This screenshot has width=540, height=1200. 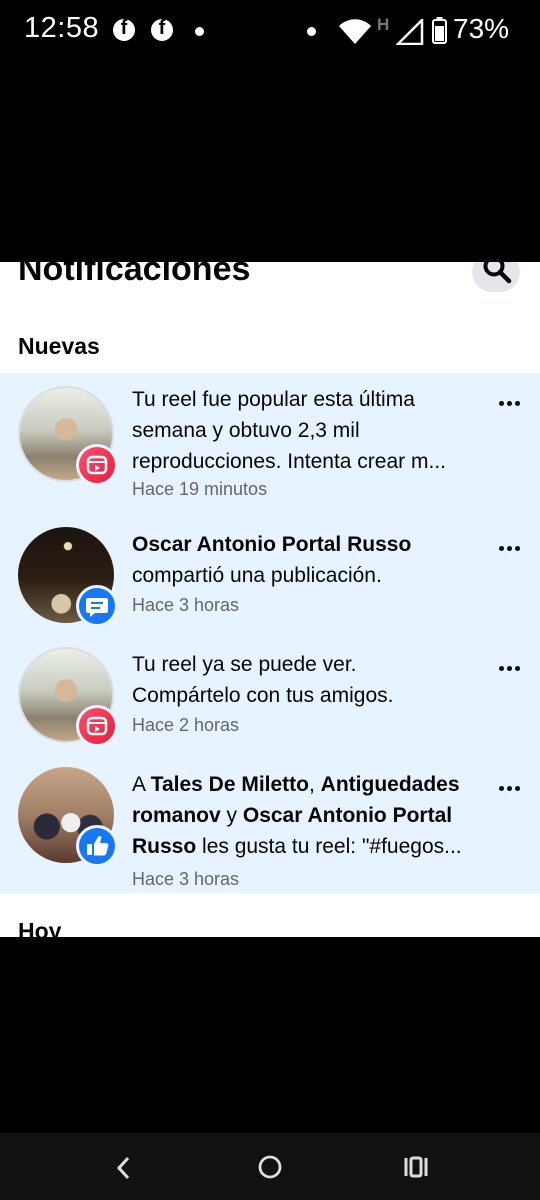 What do you see at coordinates (272, 544) in the screenshot?
I see `actor-name: Oscar Antonio Portal Russo` at bounding box center [272, 544].